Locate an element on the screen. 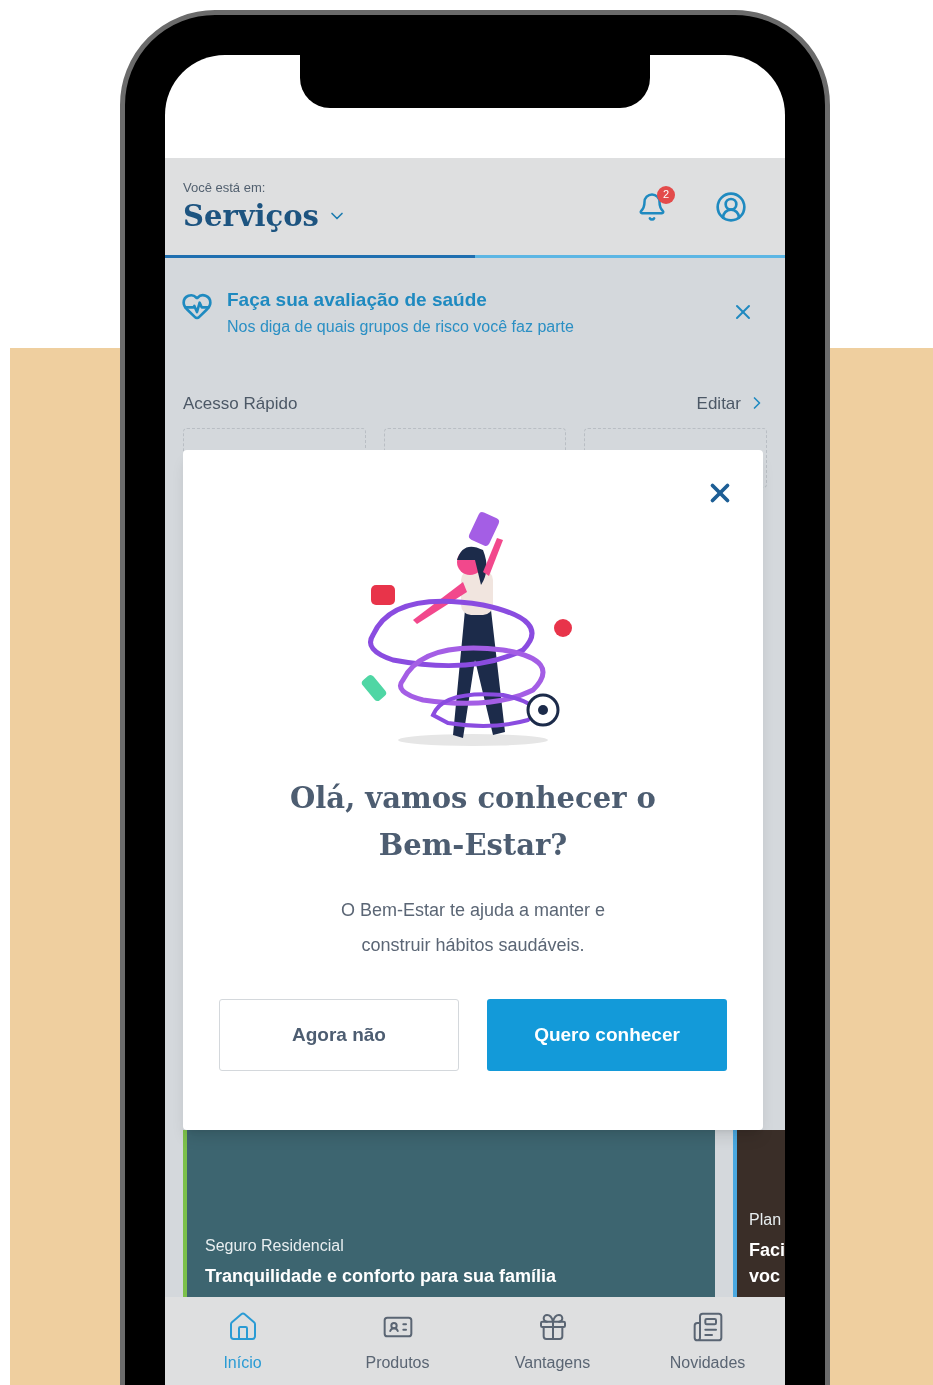  nav-tab: Novidades is located at coordinates (707, 1343).